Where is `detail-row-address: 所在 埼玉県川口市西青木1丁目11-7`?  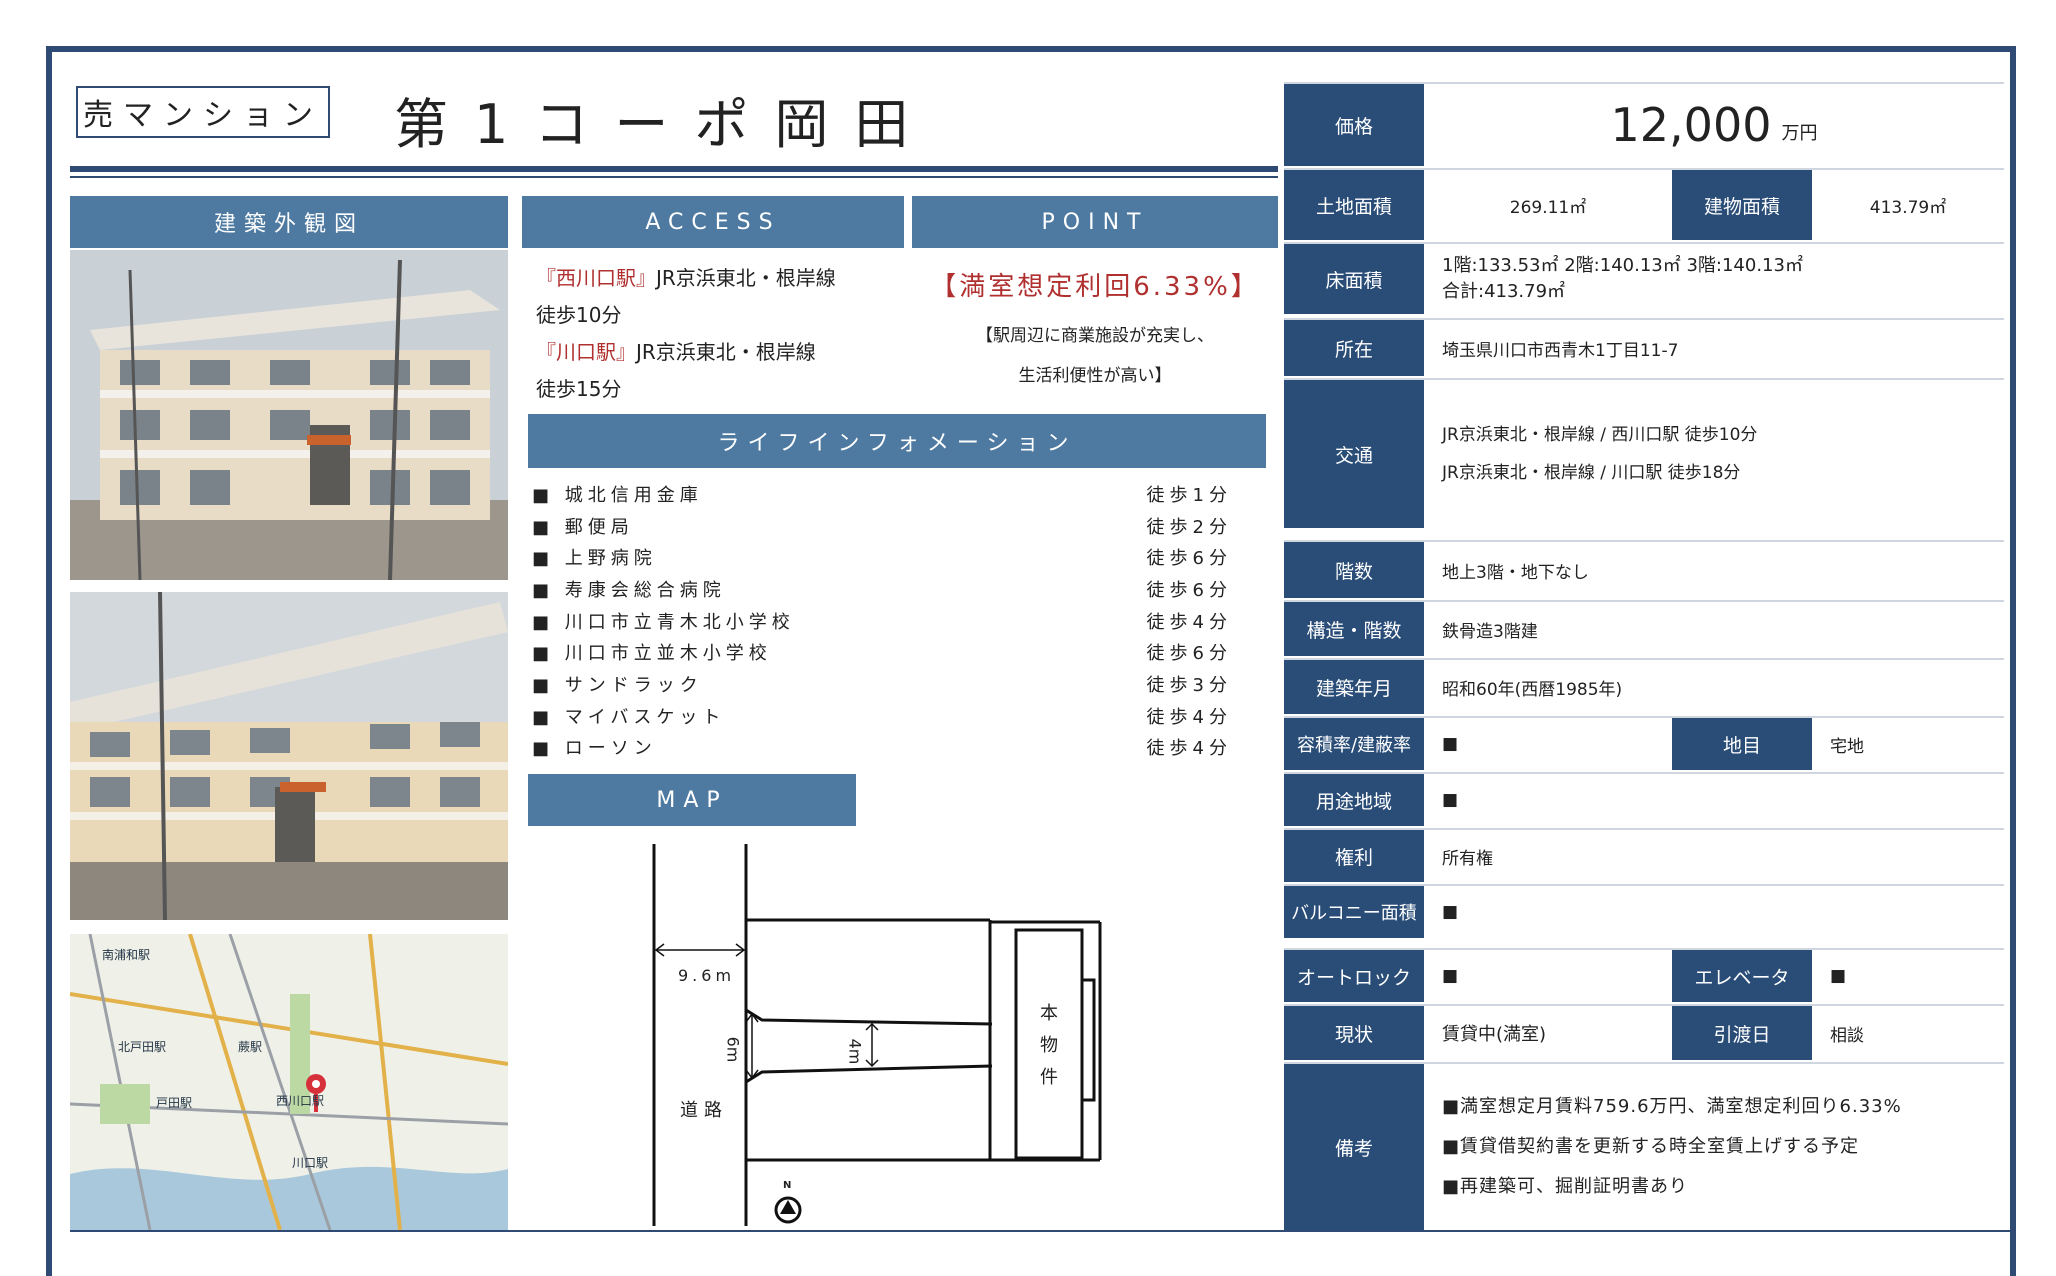 detail-row-address: 所在 埼玉県川口市西青木1丁目11-7 is located at coordinates (1644, 347).